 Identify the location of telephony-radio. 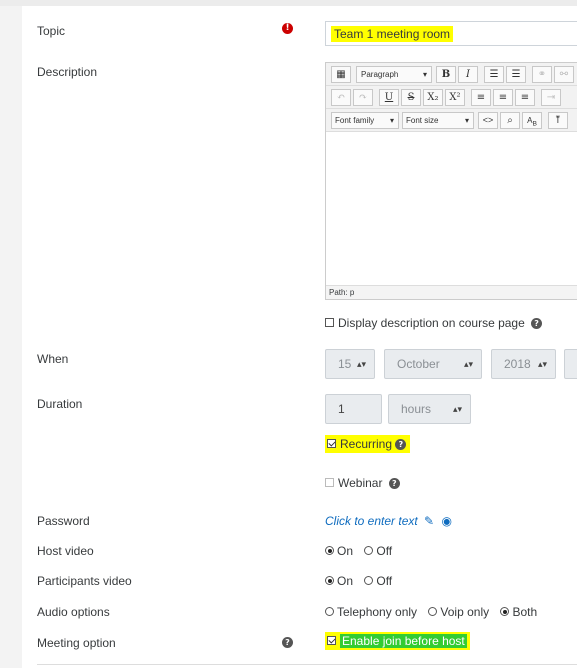
(329, 612).